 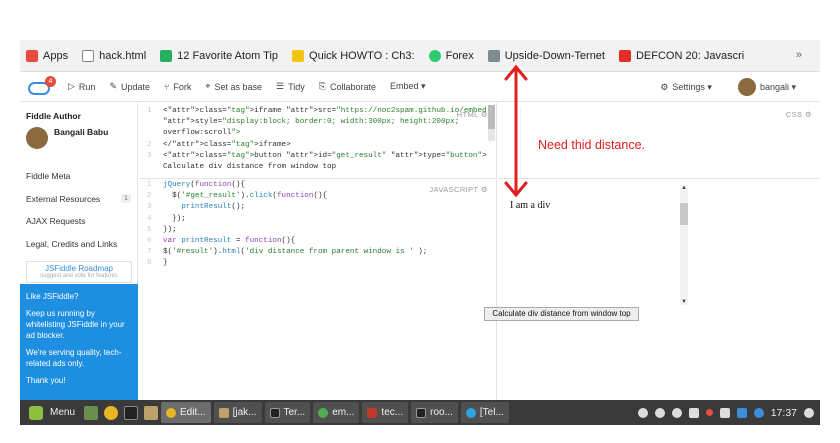 What do you see at coordinates (317, 145) in the screenshot?
I see `code-line: 2 </"attr">class="tag">iframe>` at bounding box center [317, 145].